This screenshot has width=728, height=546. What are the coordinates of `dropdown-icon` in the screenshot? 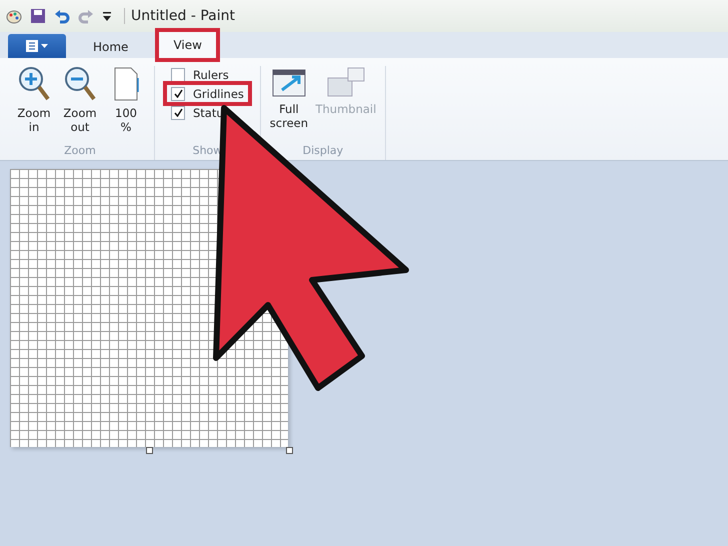 It's located at (107, 16).